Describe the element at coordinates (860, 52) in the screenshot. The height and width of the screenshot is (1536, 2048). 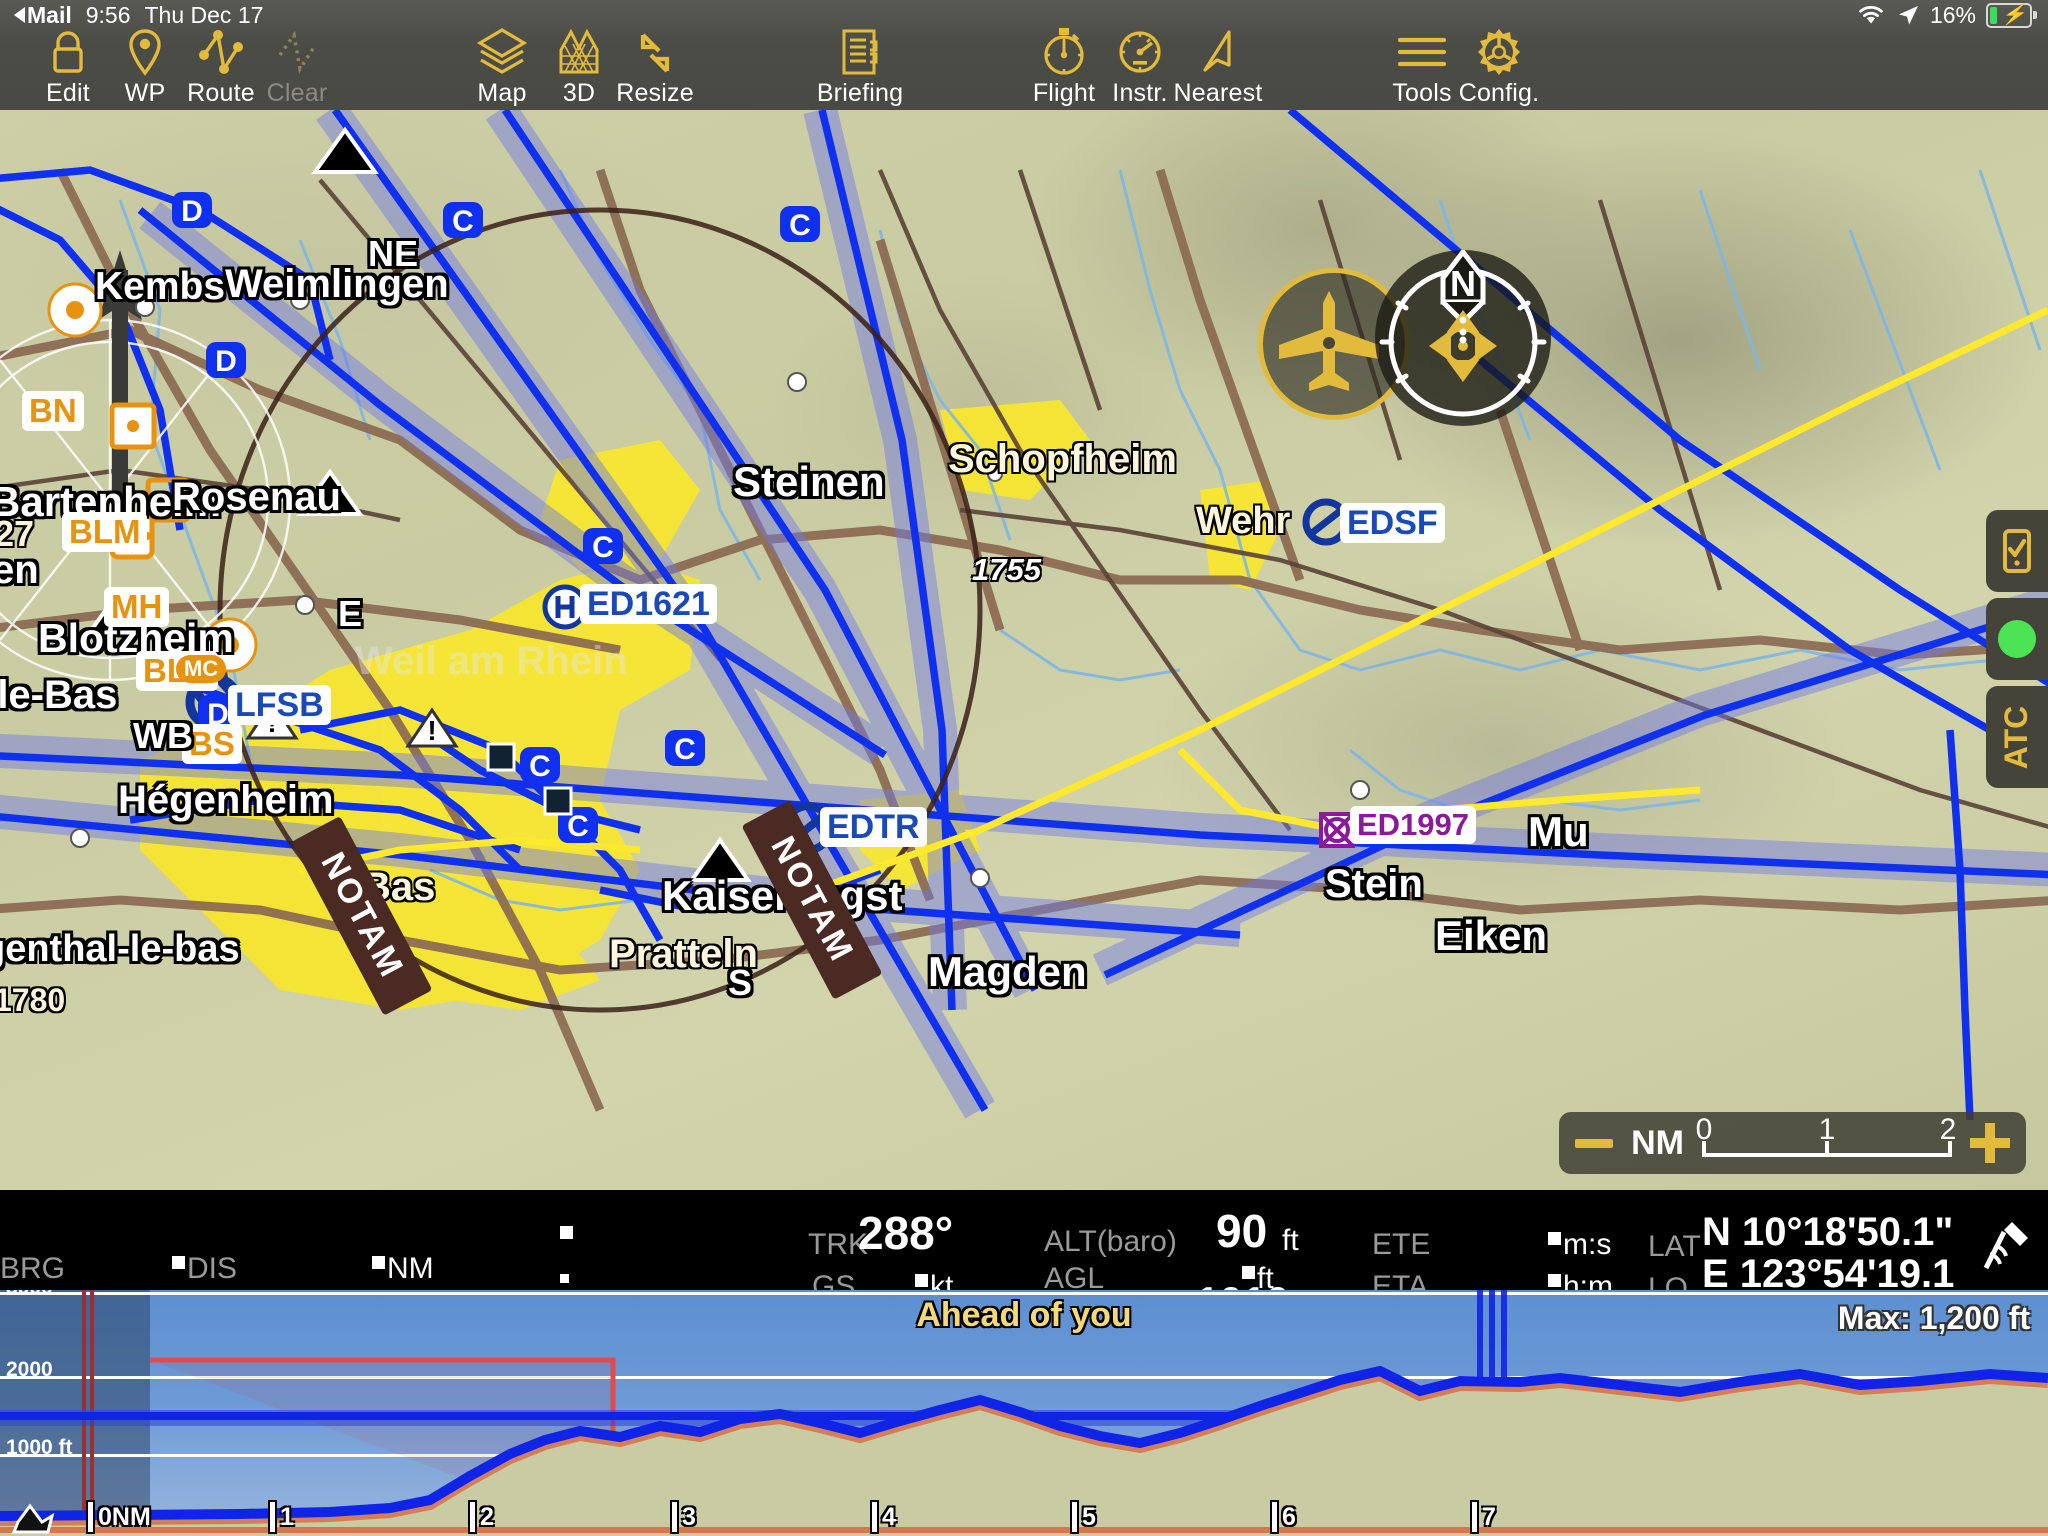
I see `briefing-doc-icon` at that location.